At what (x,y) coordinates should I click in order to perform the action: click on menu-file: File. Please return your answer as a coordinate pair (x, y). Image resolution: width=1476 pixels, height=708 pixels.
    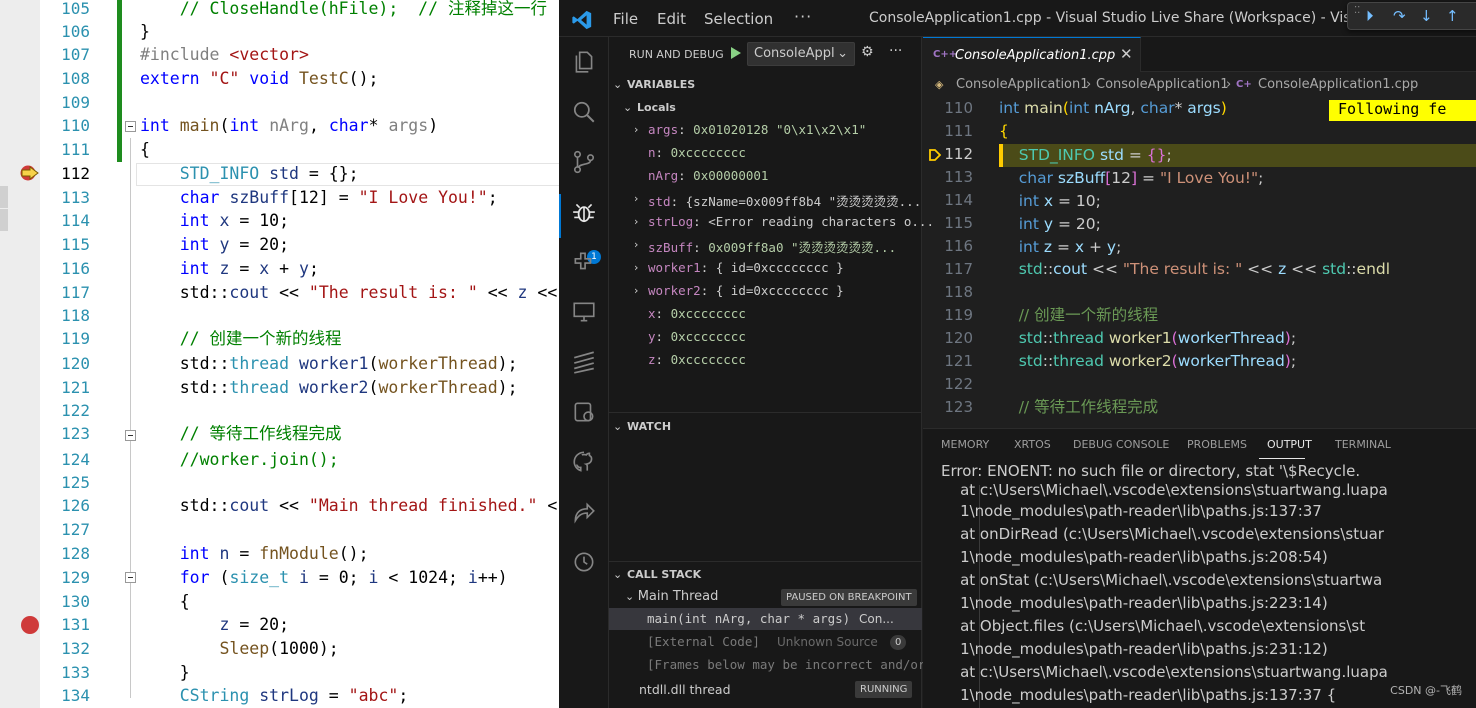
    Looking at the image, I should click on (625, 19).